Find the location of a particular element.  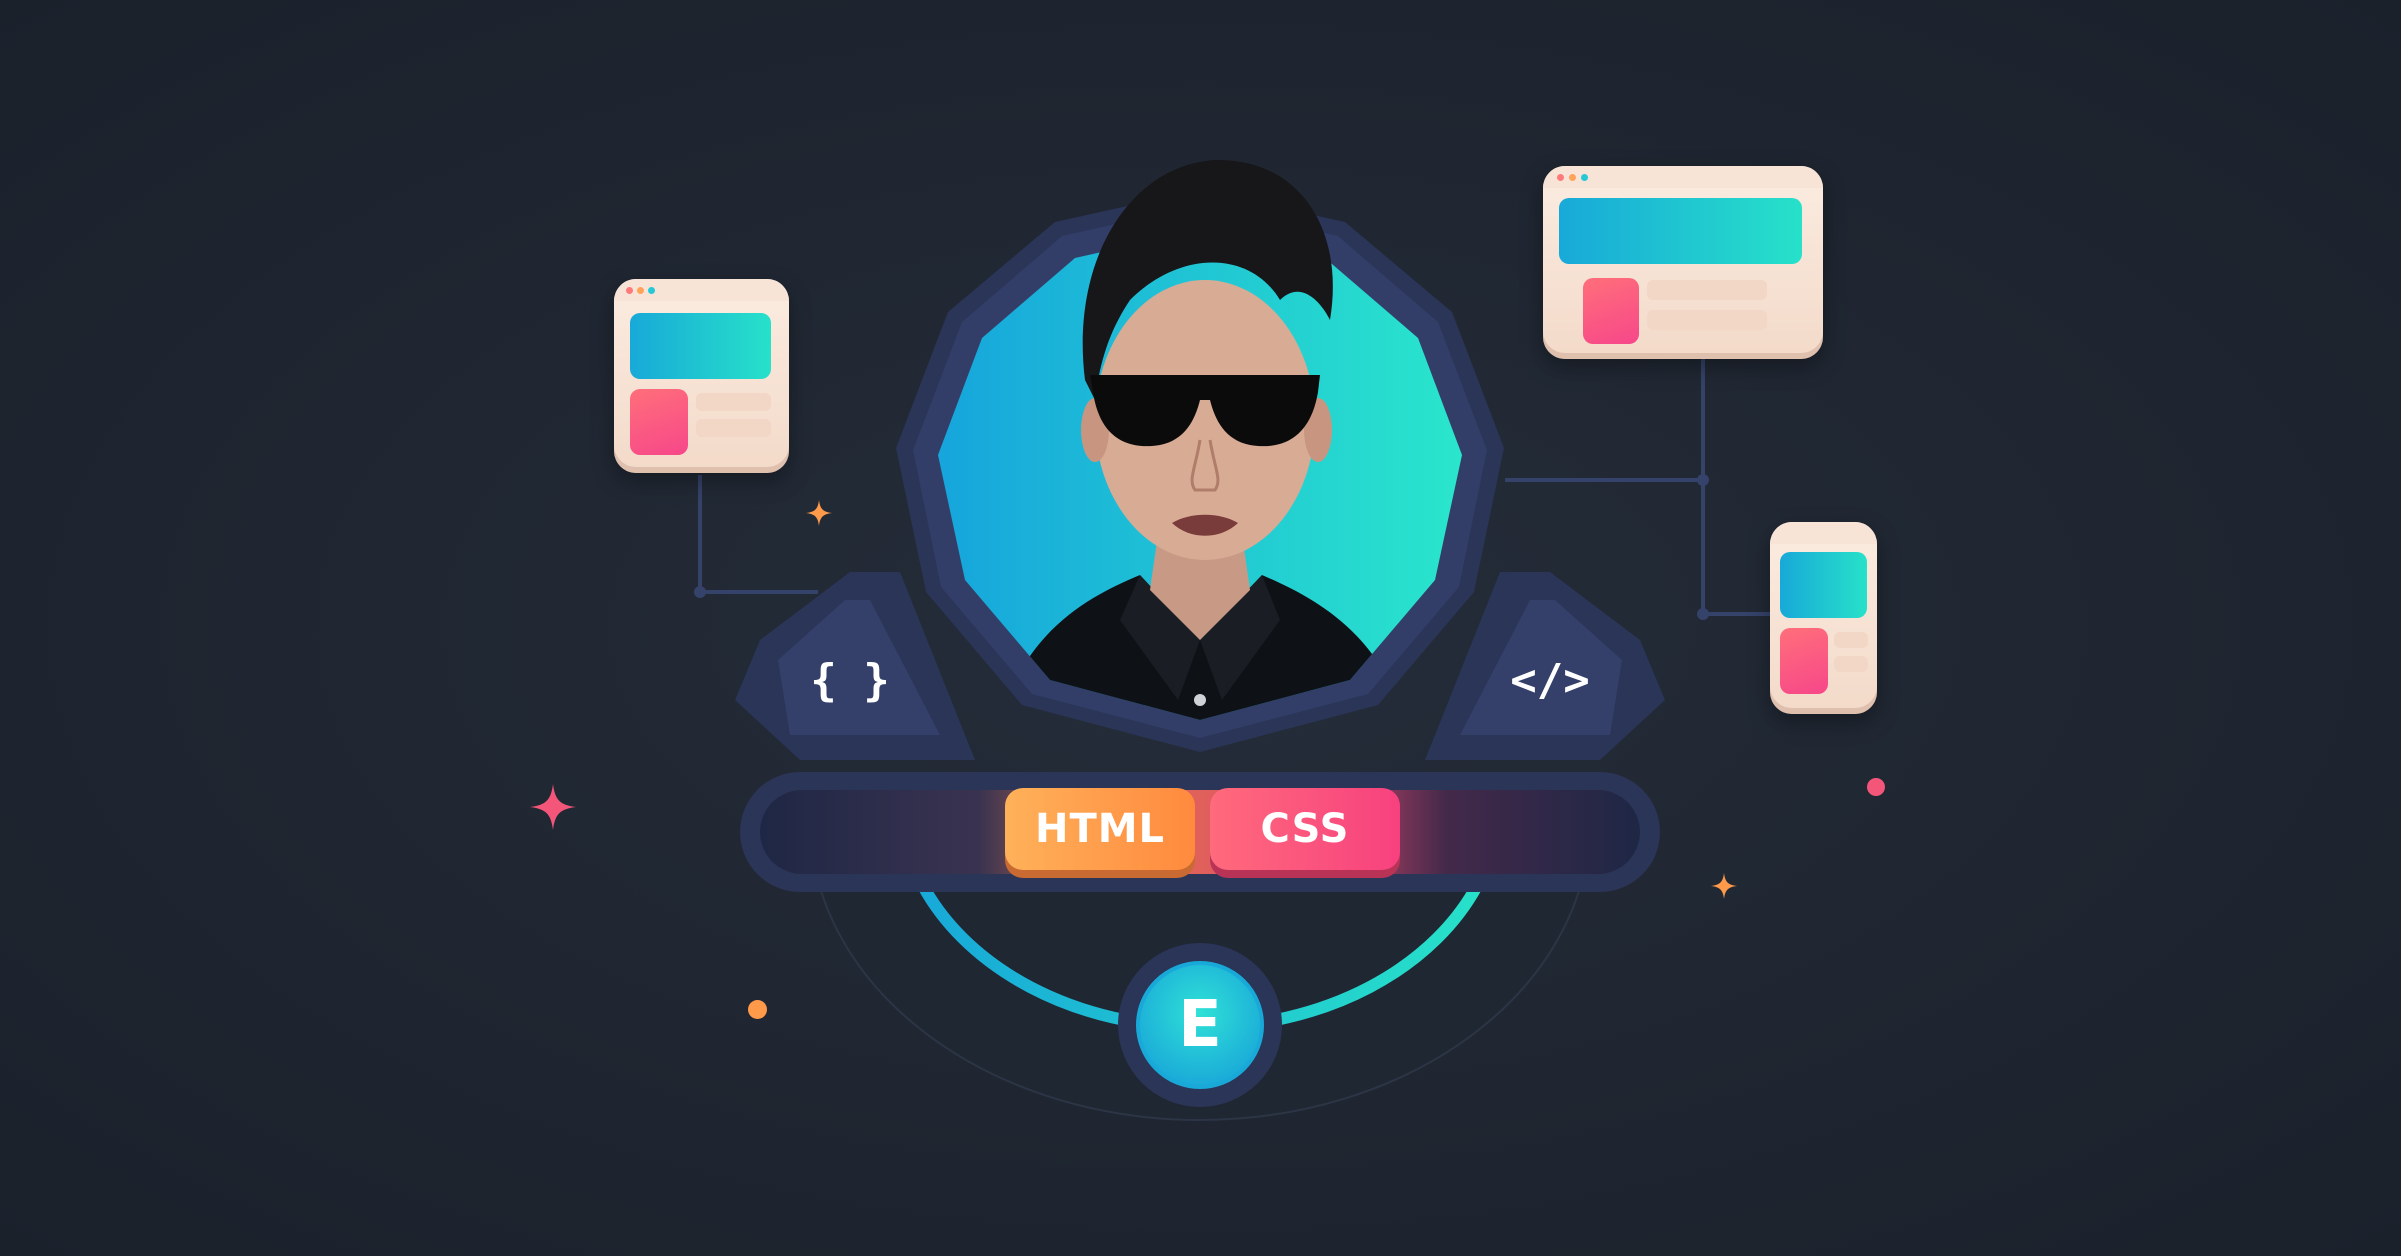

html-badge-label: HTML is located at coordinates (1100, 829).